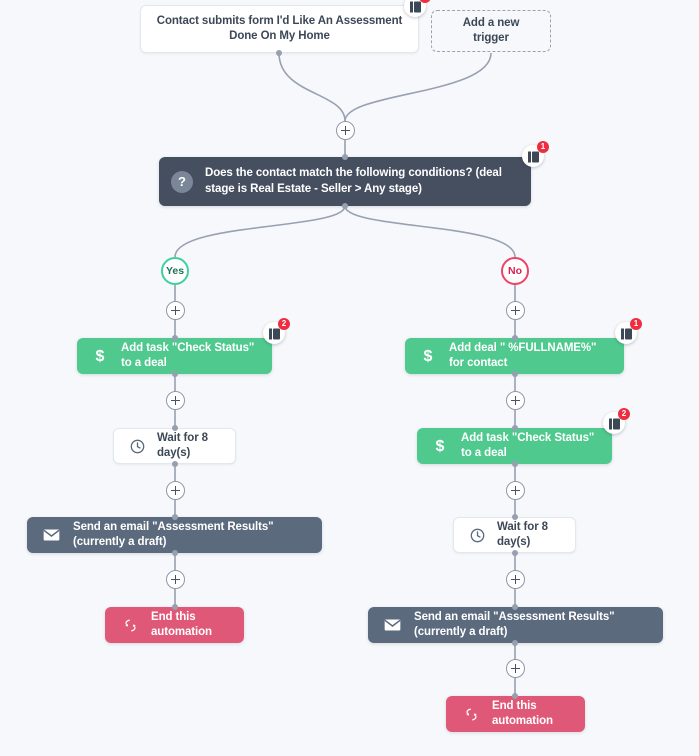 The image size is (699, 756). I want to click on condition-note-badge: 1, so click(535, 154).